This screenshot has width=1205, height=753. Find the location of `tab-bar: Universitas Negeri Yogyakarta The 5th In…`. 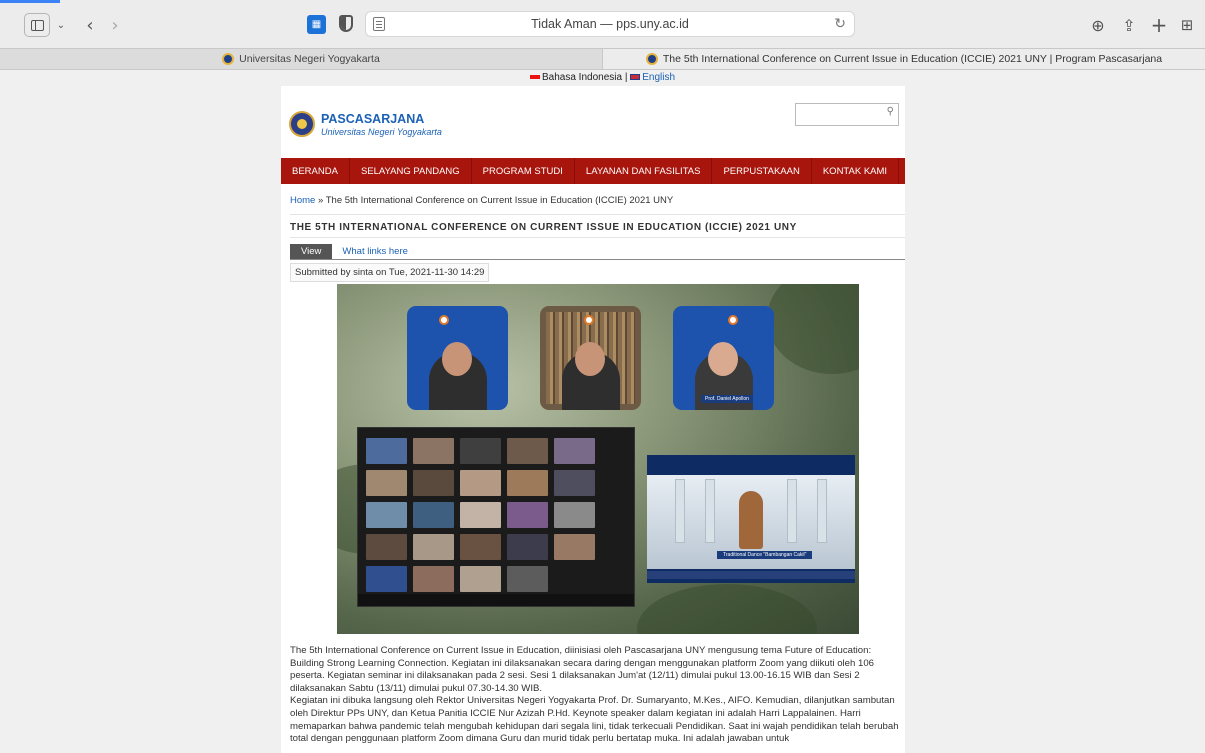

tab-bar: Universitas Negeri Yogyakarta The 5th In… is located at coordinates (602, 59).